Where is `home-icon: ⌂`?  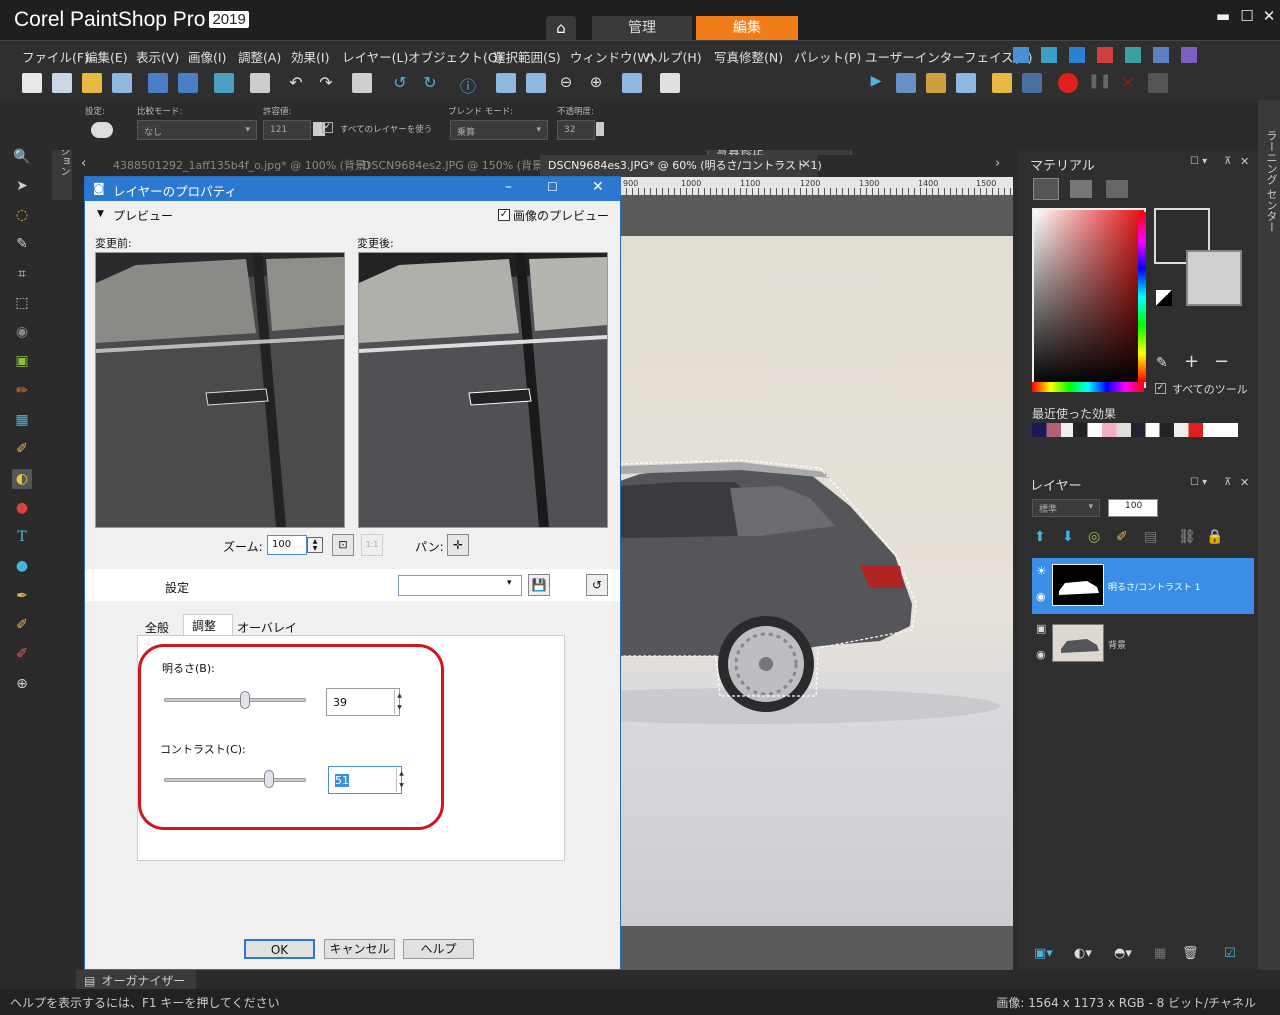 home-icon: ⌂ is located at coordinates (561, 28).